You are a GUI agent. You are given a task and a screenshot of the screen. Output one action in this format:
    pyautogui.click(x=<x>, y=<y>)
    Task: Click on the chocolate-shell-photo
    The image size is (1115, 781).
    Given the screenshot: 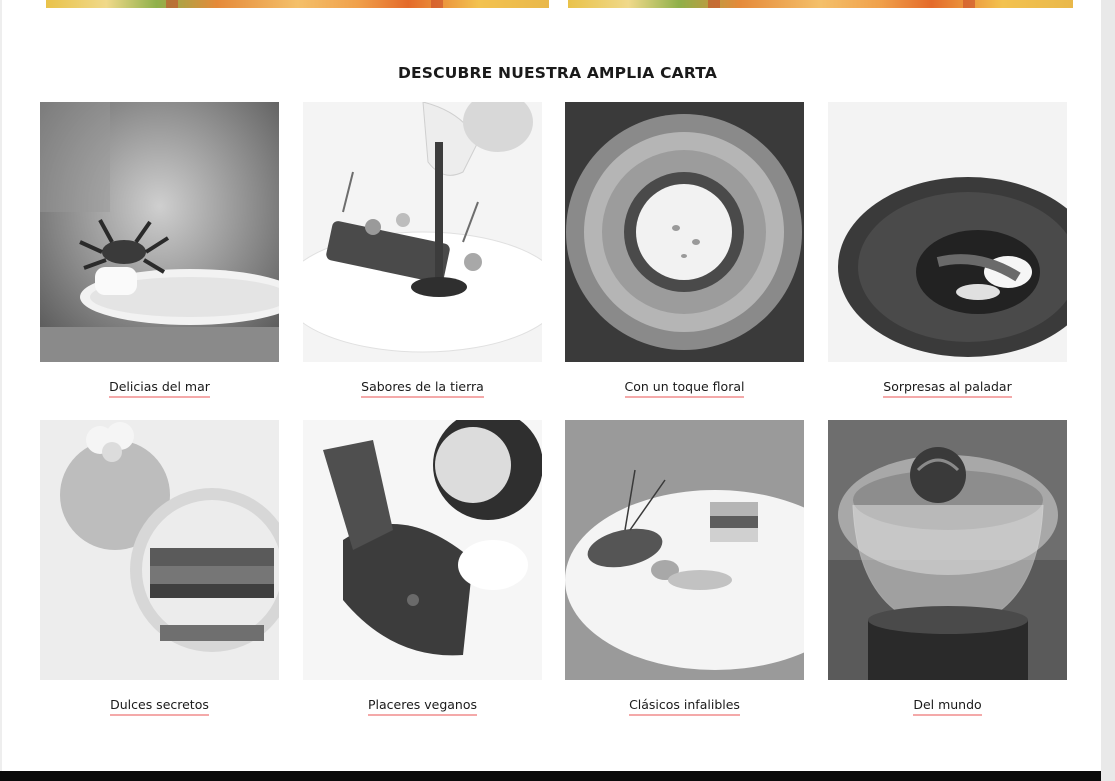 What is the action you would take?
    pyautogui.click(x=422, y=550)
    